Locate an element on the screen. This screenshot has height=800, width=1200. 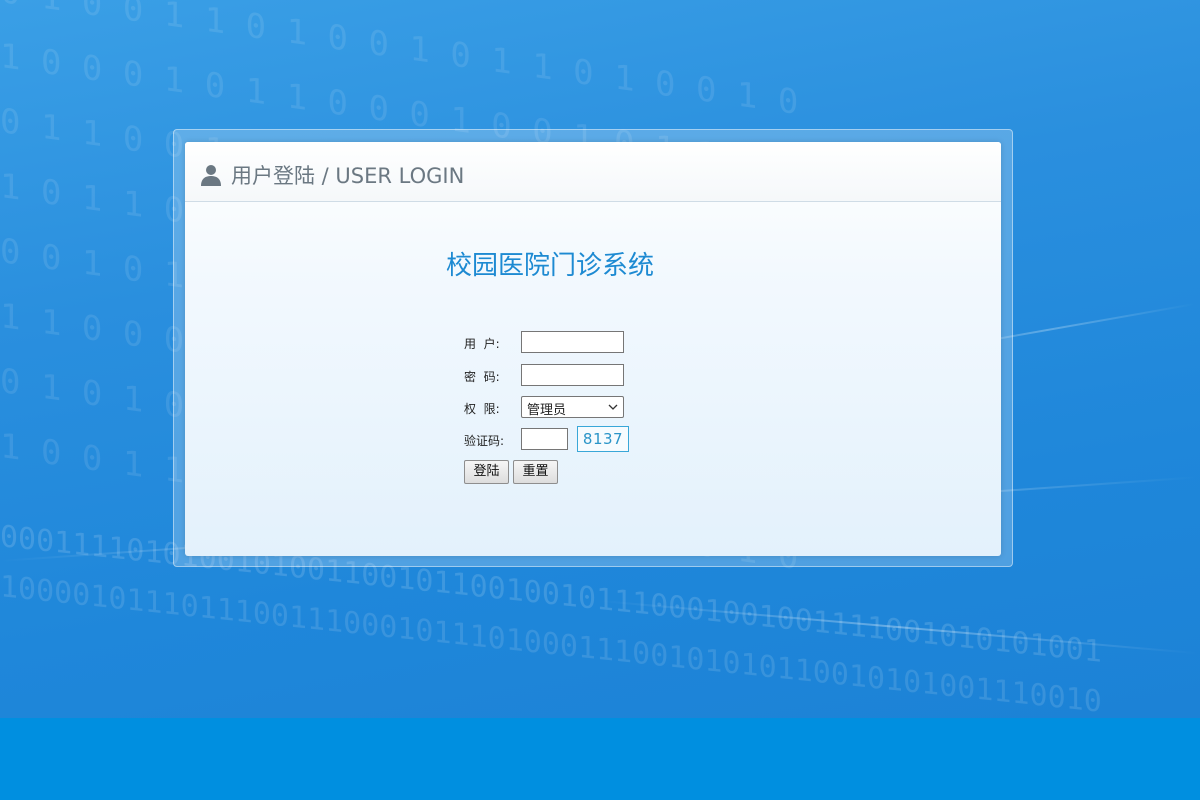
role-select-value: 管理员 is located at coordinates (547, 410).